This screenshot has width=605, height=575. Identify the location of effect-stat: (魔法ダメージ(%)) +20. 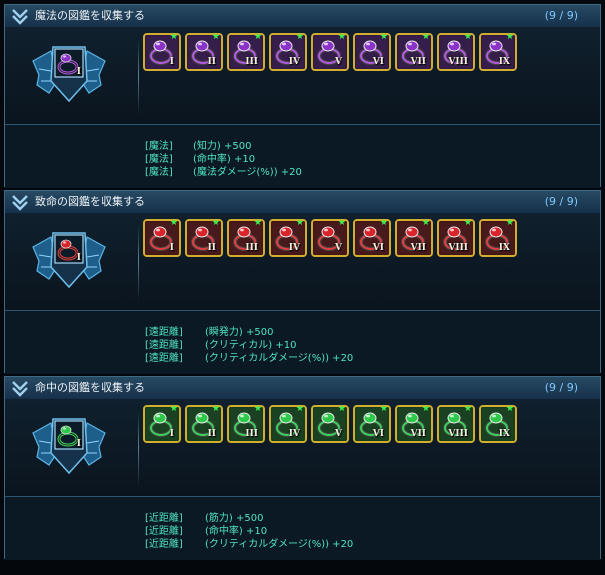
(247, 172).